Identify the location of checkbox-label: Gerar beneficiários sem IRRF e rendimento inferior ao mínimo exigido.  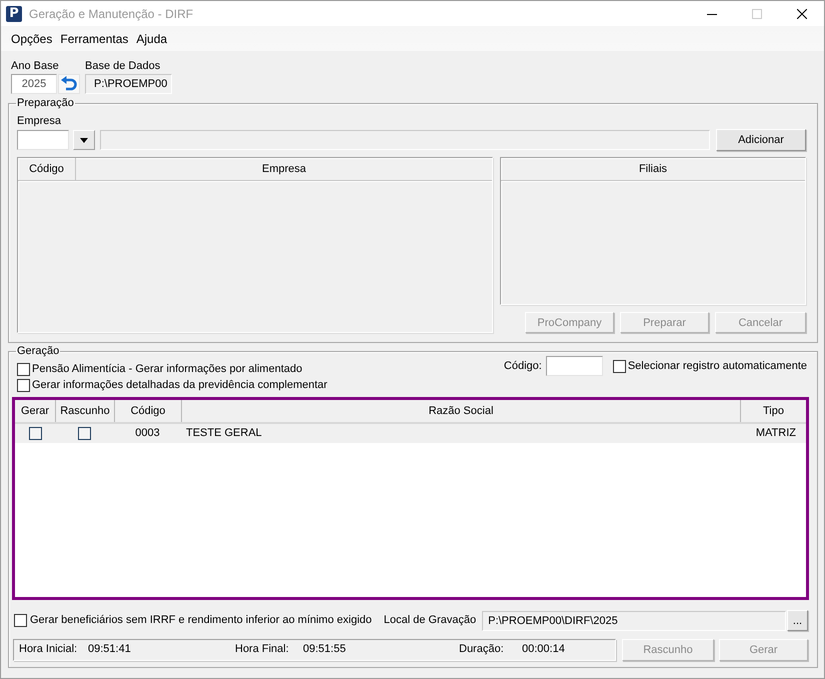
(201, 620).